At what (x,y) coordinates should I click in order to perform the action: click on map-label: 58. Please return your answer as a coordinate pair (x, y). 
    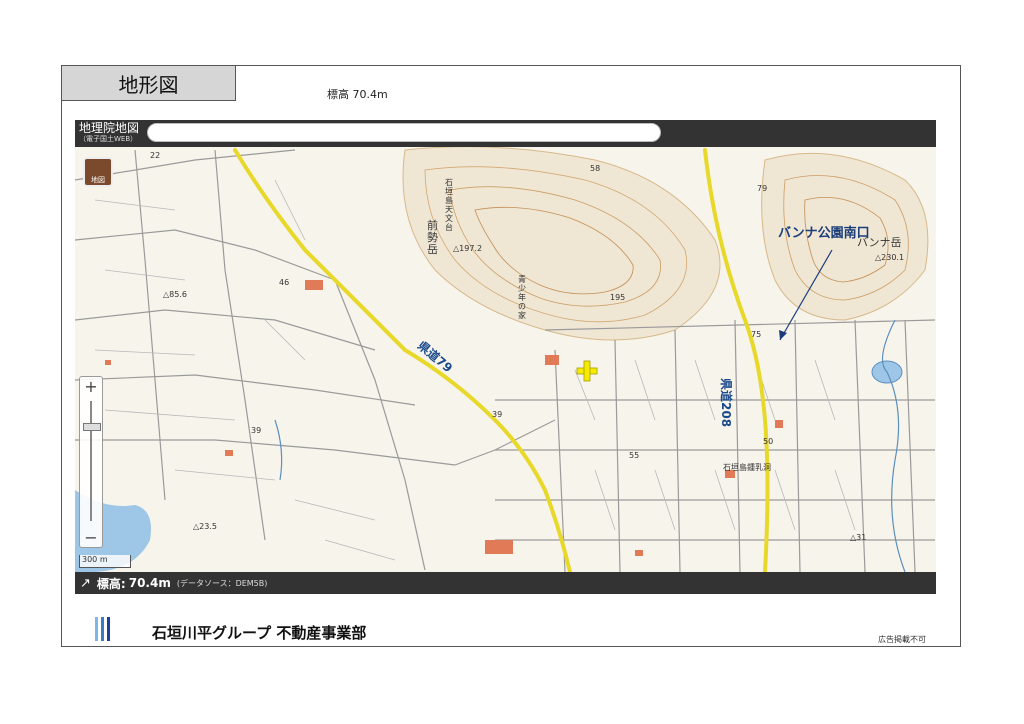
    Looking at the image, I should click on (595, 168).